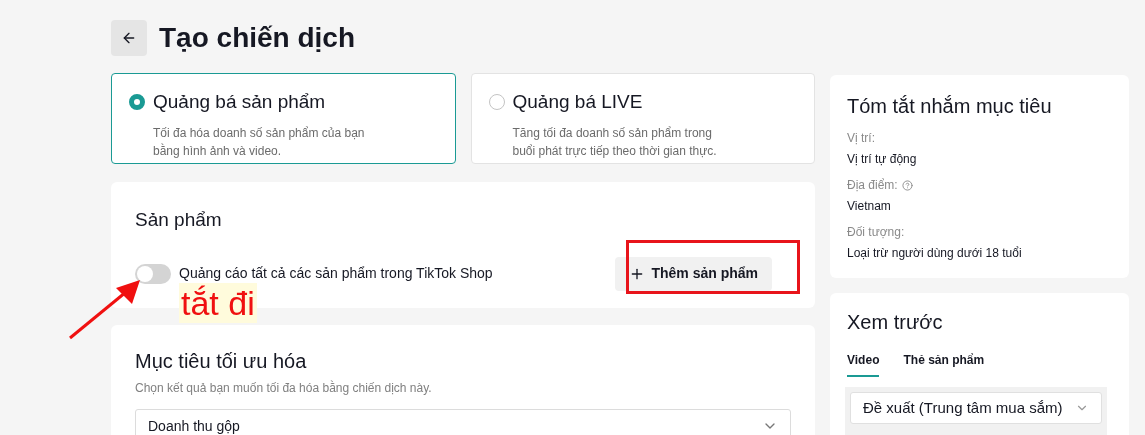 This screenshot has width=1145, height=435. What do you see at coordinates (218, 303) in the screenshot?
I see `annotation-note: tắt đi` at bounding box center [218, 303].